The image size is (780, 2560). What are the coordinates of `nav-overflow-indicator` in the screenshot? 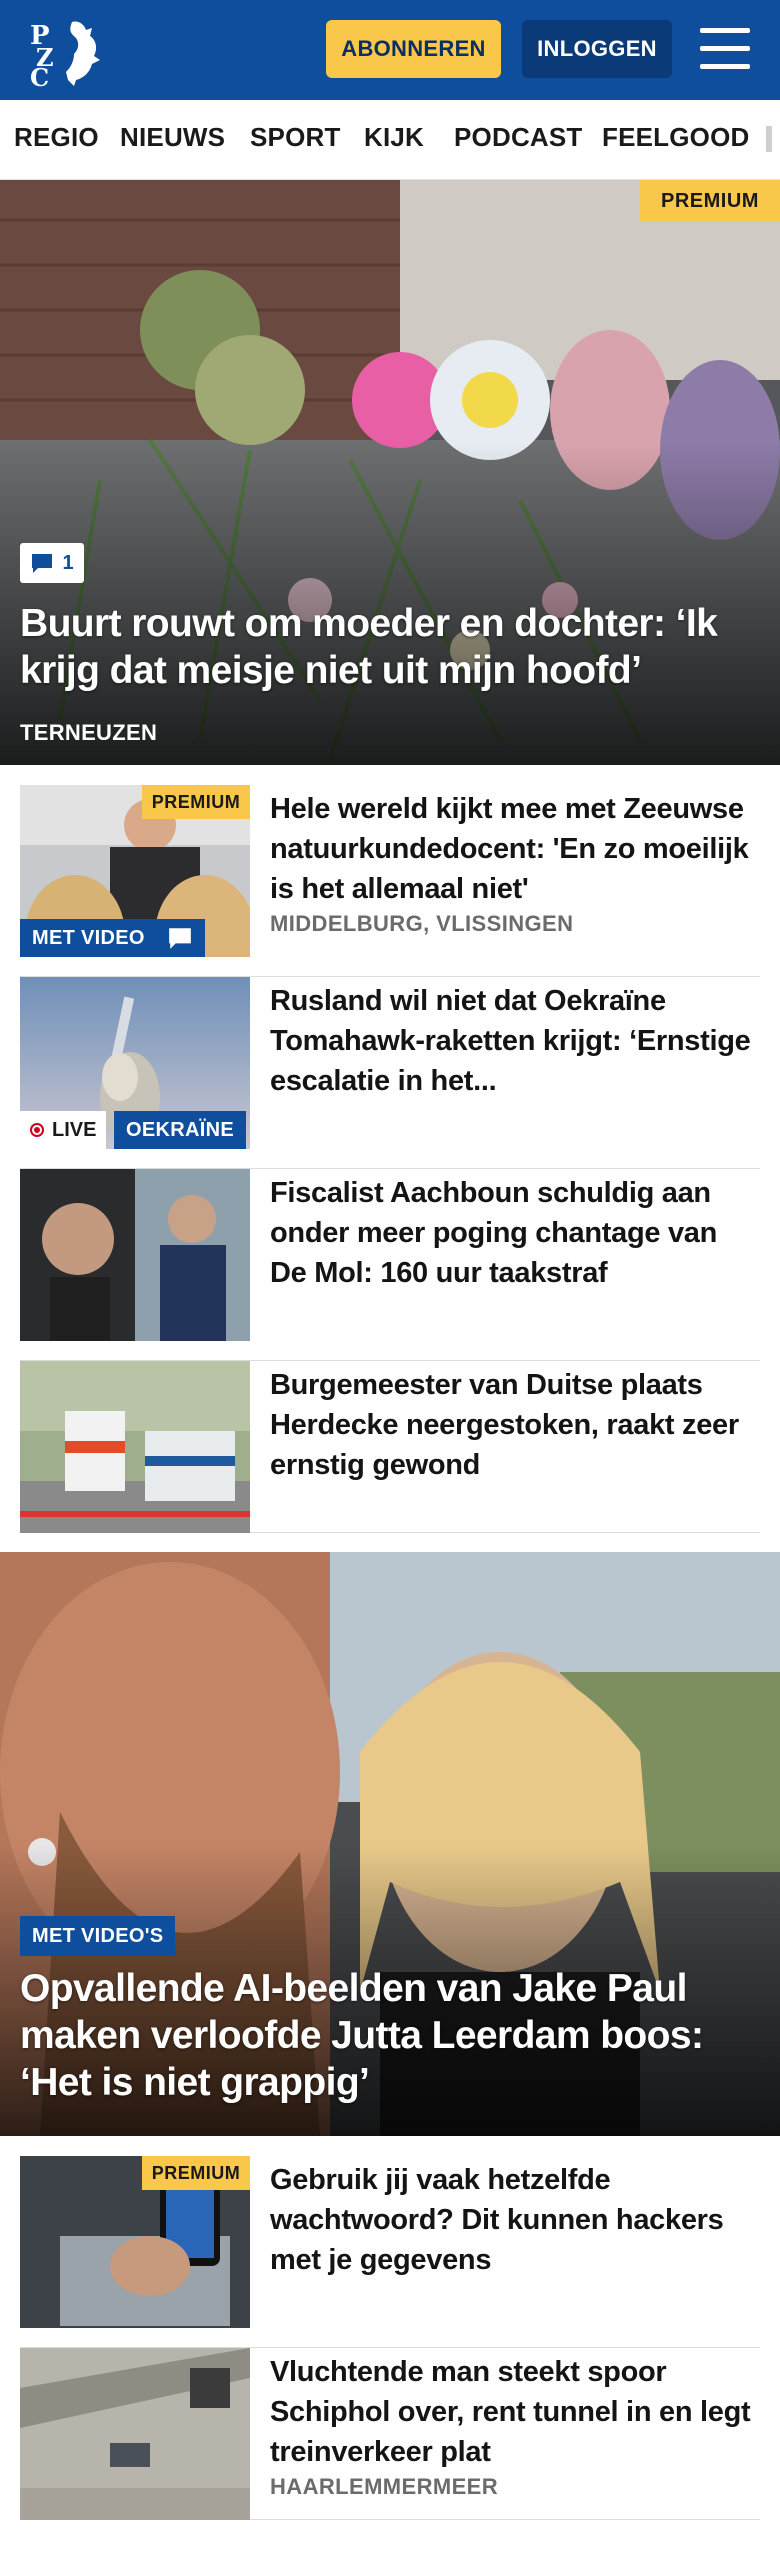 It's located at (769, 139).